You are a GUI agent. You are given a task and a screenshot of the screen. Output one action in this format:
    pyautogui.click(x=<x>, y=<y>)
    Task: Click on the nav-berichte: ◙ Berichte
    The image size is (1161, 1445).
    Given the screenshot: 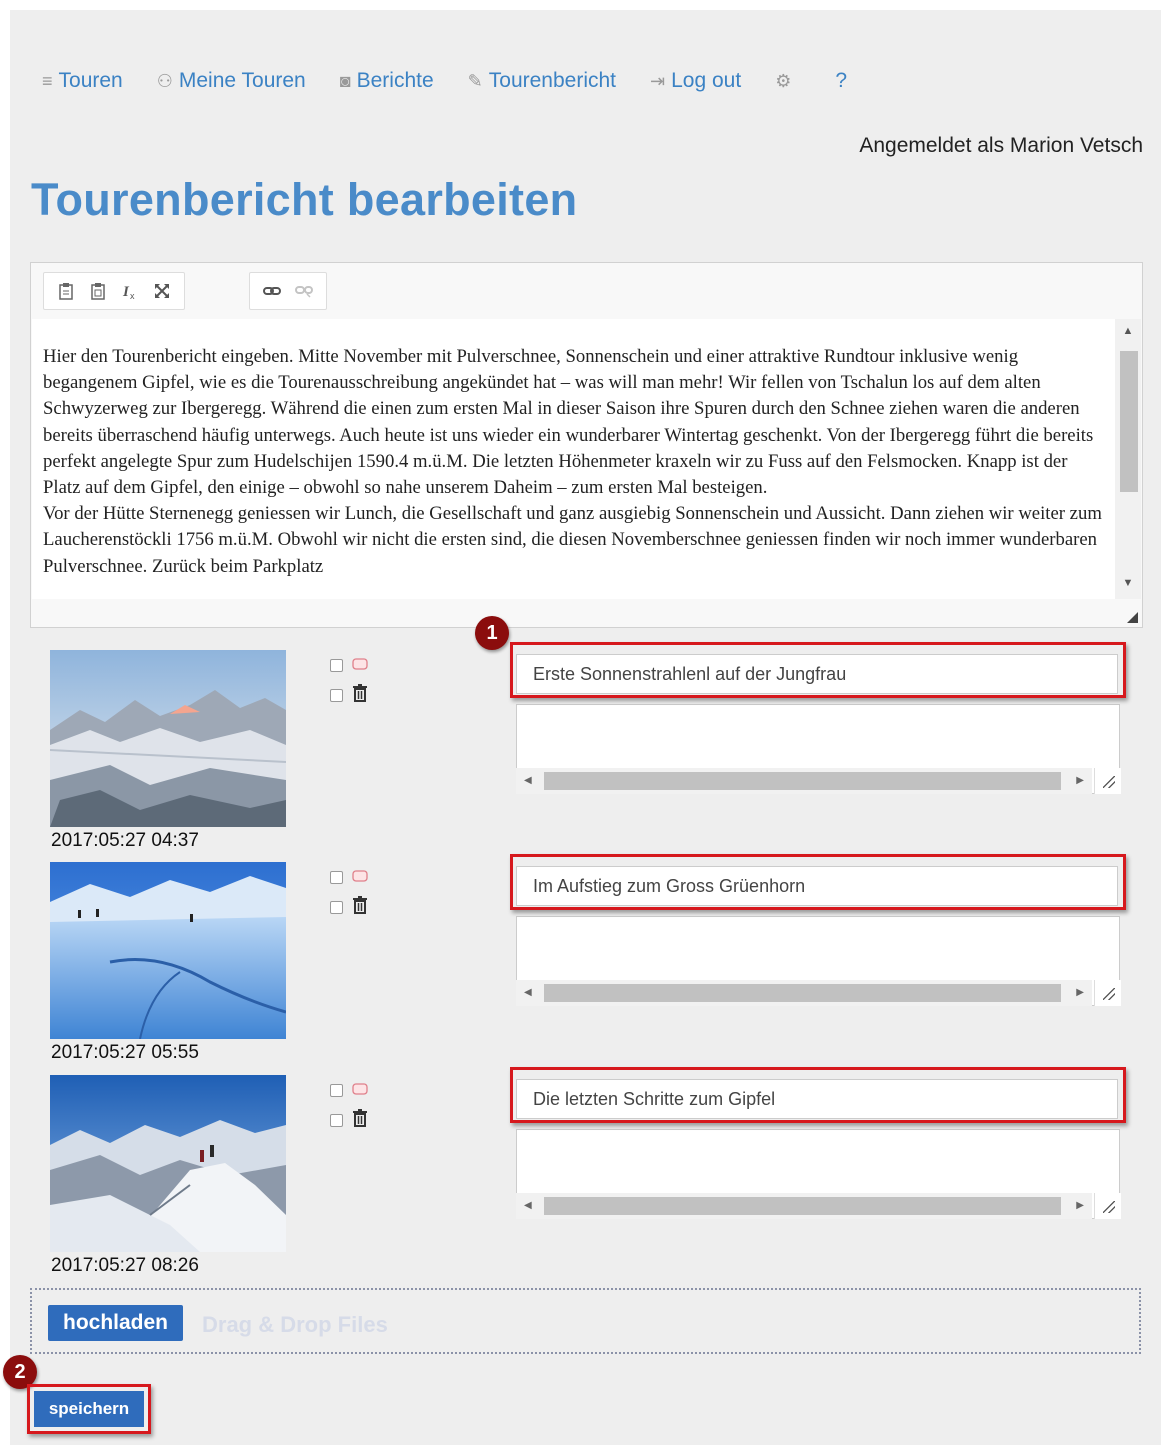 What is the action you would take?
    pyautogui.click(x=387, y=81)
    